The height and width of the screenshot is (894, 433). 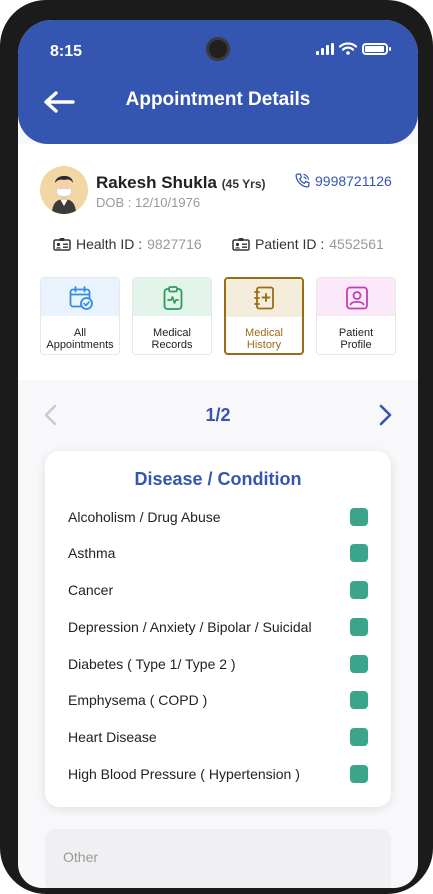 What do you see at coordinates (172, 339) in the screenshot?
I see `tile-label: Medical Records` at bounding box center [172, 339].